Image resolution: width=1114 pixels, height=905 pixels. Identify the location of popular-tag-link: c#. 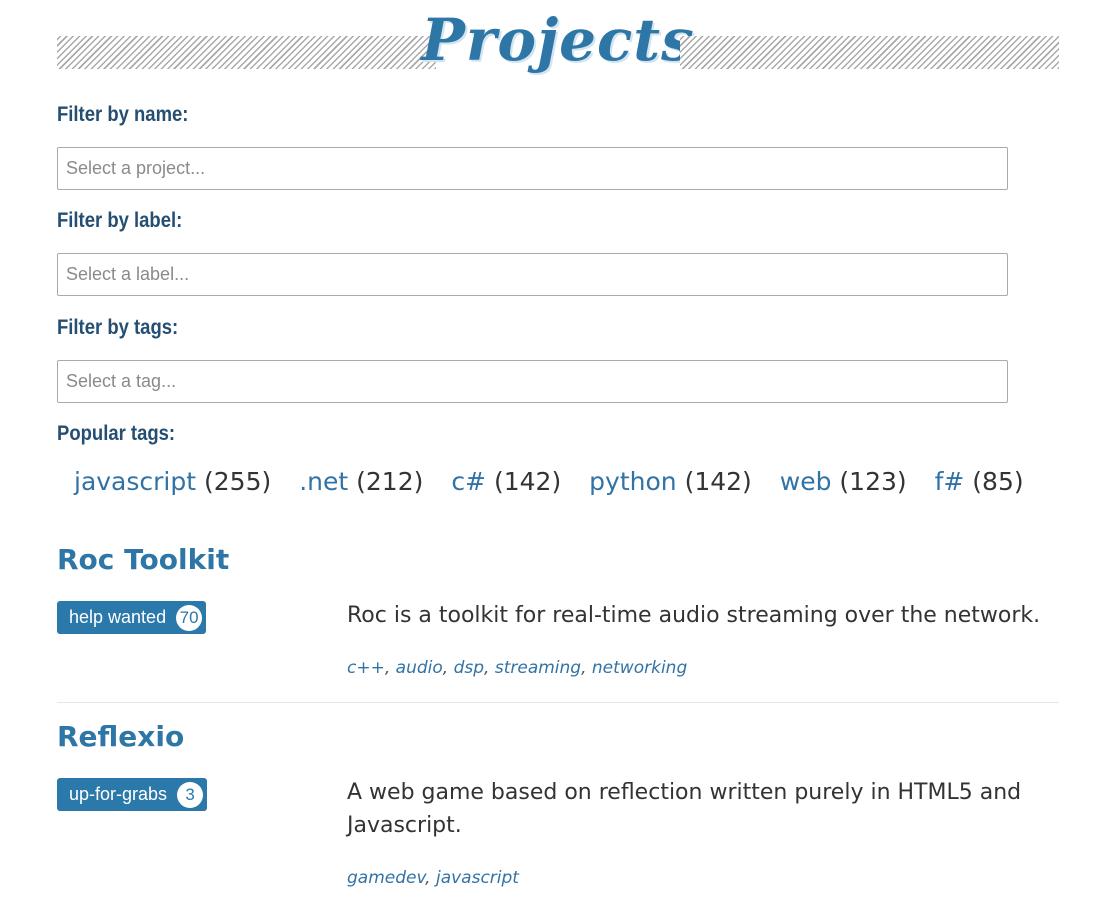
(468, 481).